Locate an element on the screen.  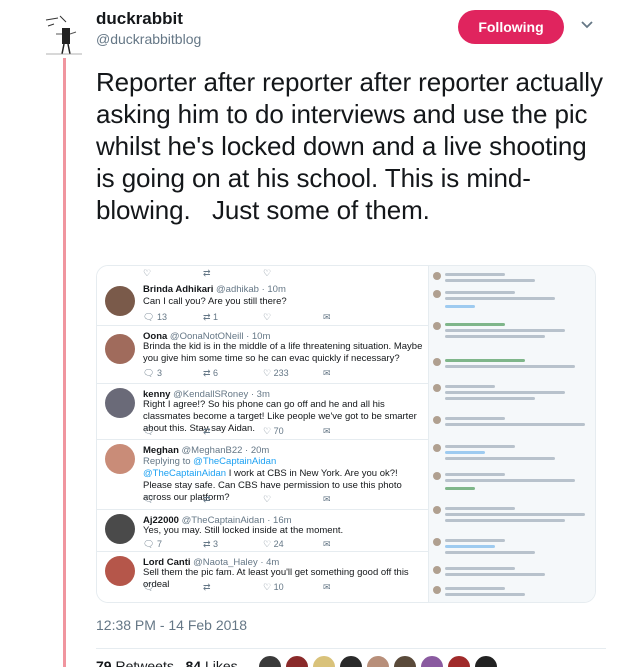
chevron-down-icon is located at coordinates (587, 25).